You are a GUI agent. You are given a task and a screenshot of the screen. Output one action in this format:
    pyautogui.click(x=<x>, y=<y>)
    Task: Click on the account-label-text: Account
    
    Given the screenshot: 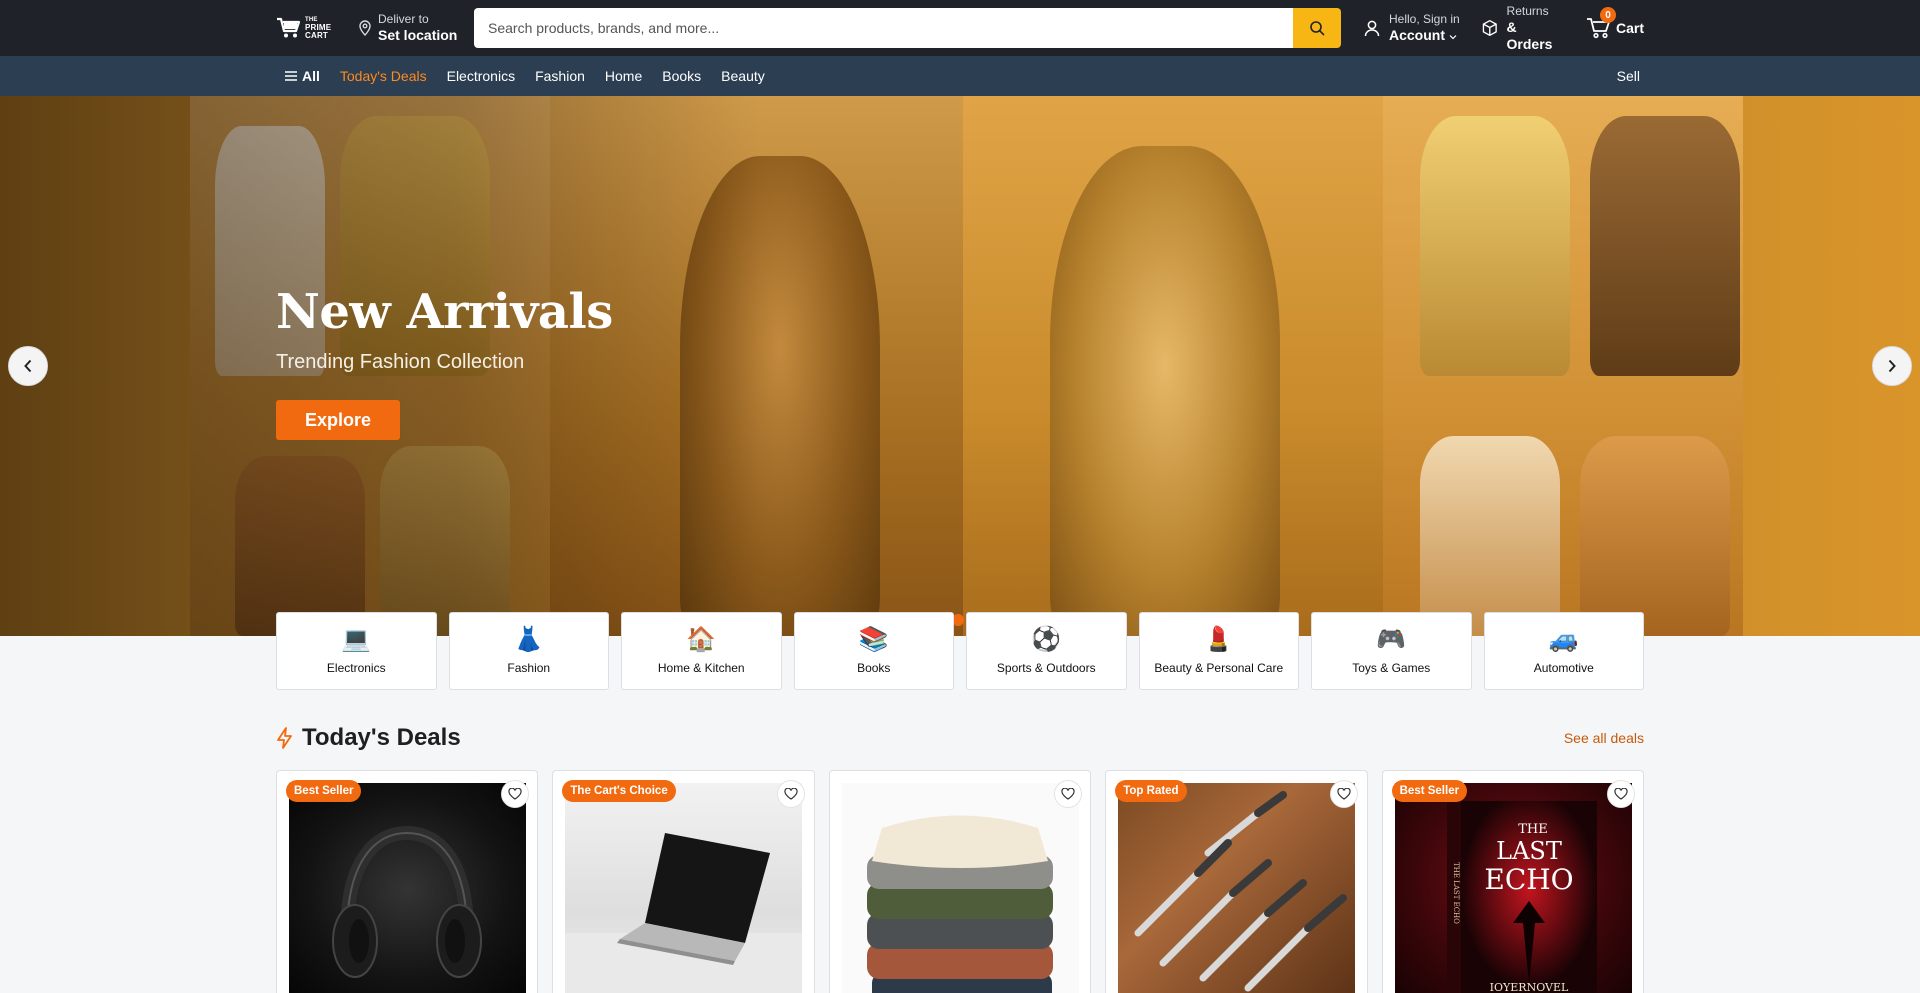 What is the action you would take?
    pyautogui.click(x=1416, y=35)
    